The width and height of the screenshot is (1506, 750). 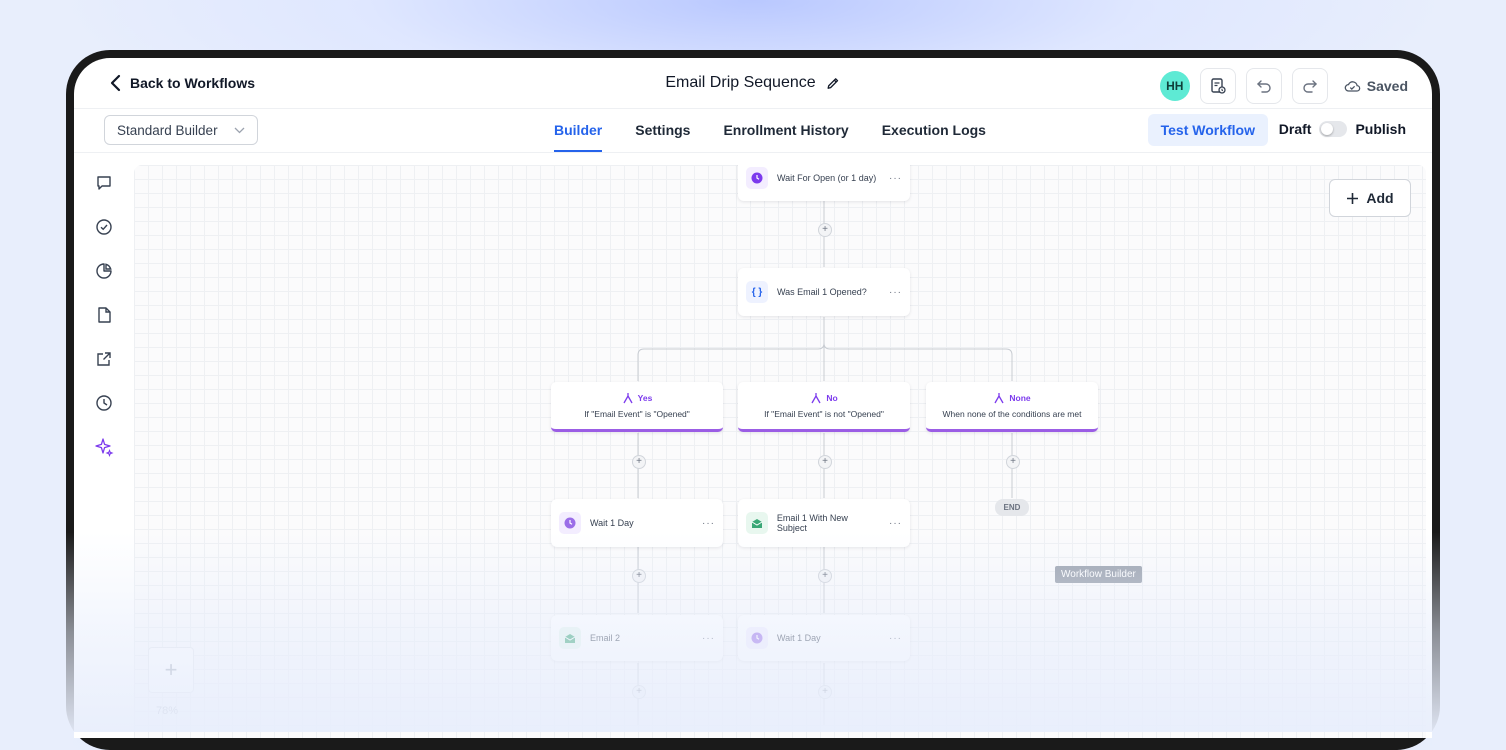 I want to click on saved-label: Saved, so click(x=1387, y=86).